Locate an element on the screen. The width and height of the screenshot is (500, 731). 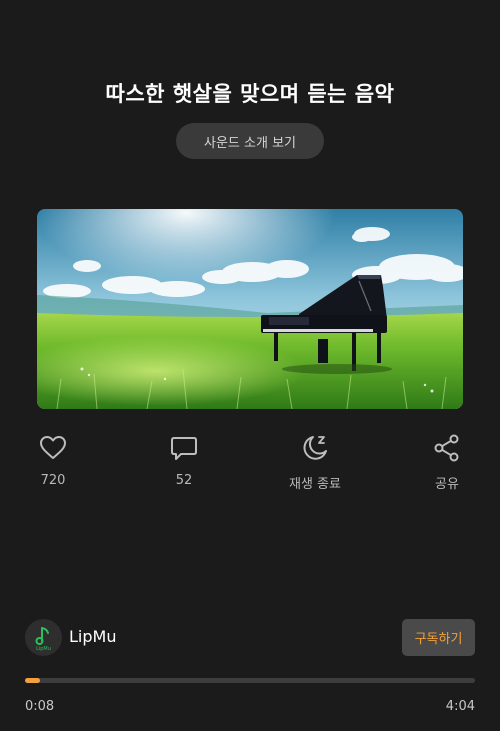
sound-intro-button: 사운드 소개 보기 is located at coordinates (250, 141).